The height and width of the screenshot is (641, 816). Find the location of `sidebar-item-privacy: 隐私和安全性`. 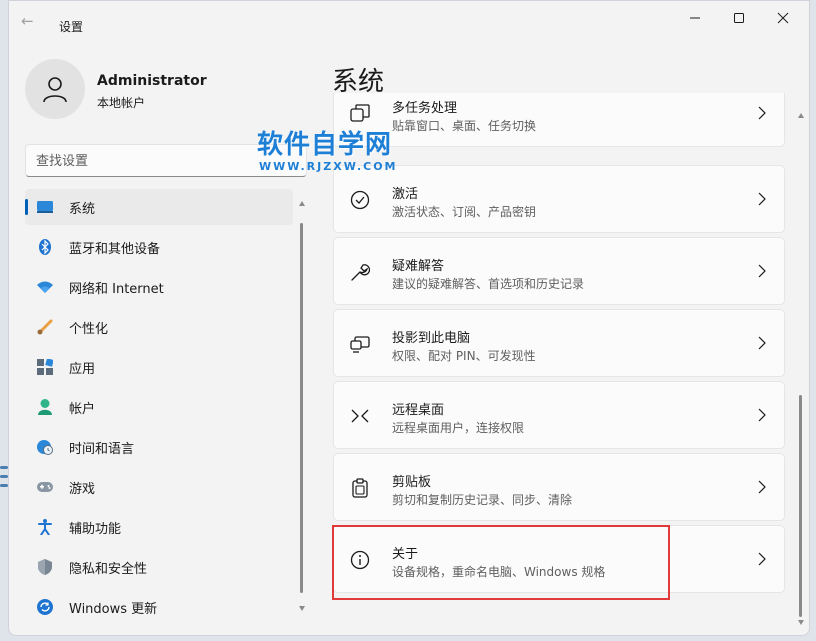

sidebar-item-privacy: 隐私和安全性 is located at coordinates (159, 567).